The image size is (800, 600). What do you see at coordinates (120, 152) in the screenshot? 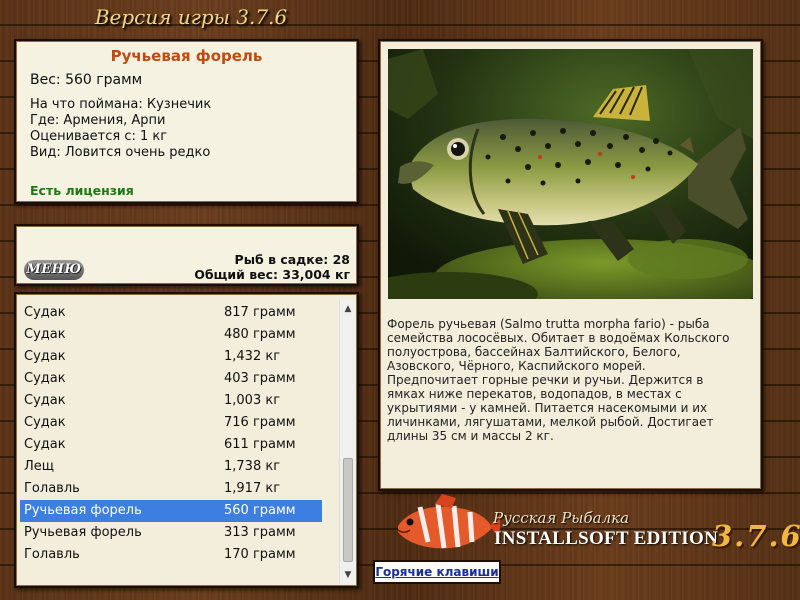
I see `rarity: Вид: Ловится очень редко` at bounding box center [120, 152].